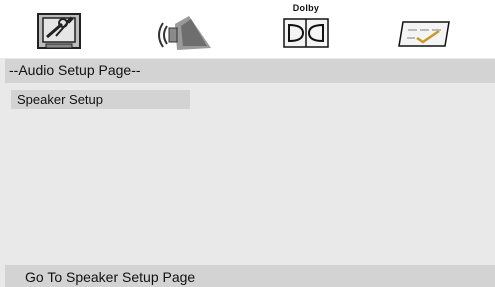 Image resolution: width=495 pixels, height=287 pixels. I want to click on menu-item-label: Speaker Setup, so click(60, 99).